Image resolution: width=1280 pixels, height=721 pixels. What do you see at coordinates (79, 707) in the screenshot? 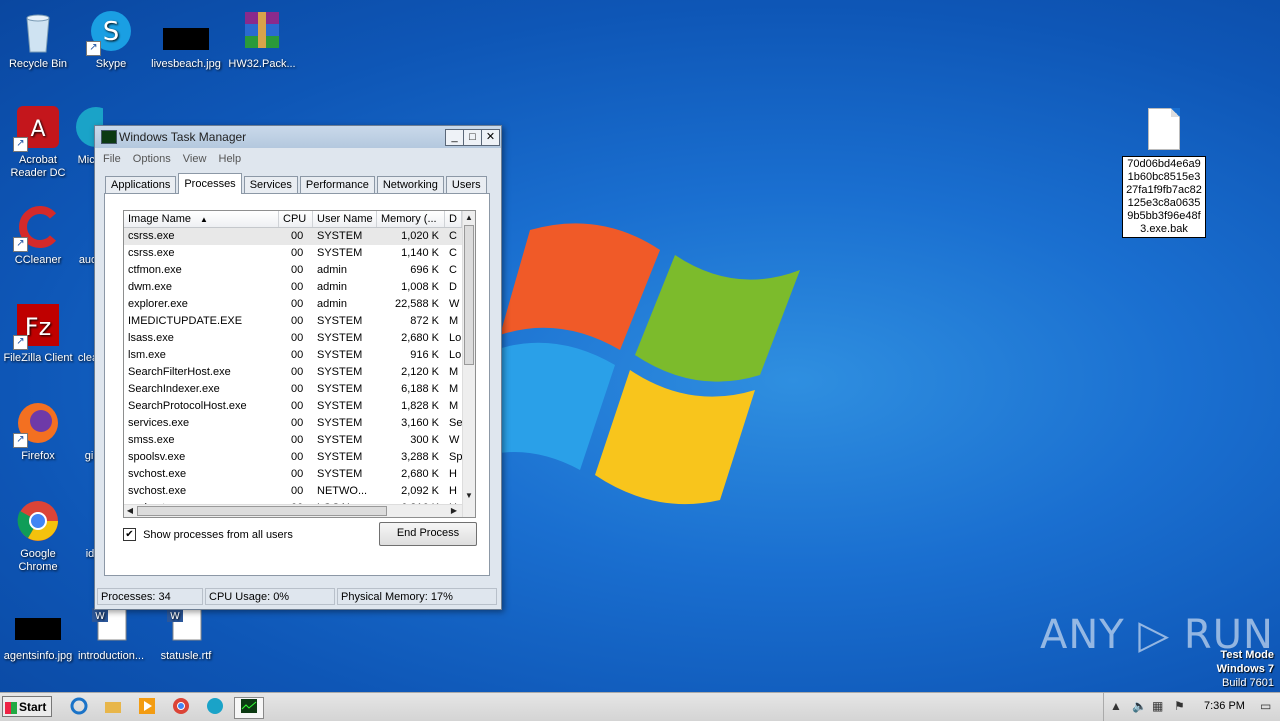
I see `ie-icon` at bounding box center [79, 707].